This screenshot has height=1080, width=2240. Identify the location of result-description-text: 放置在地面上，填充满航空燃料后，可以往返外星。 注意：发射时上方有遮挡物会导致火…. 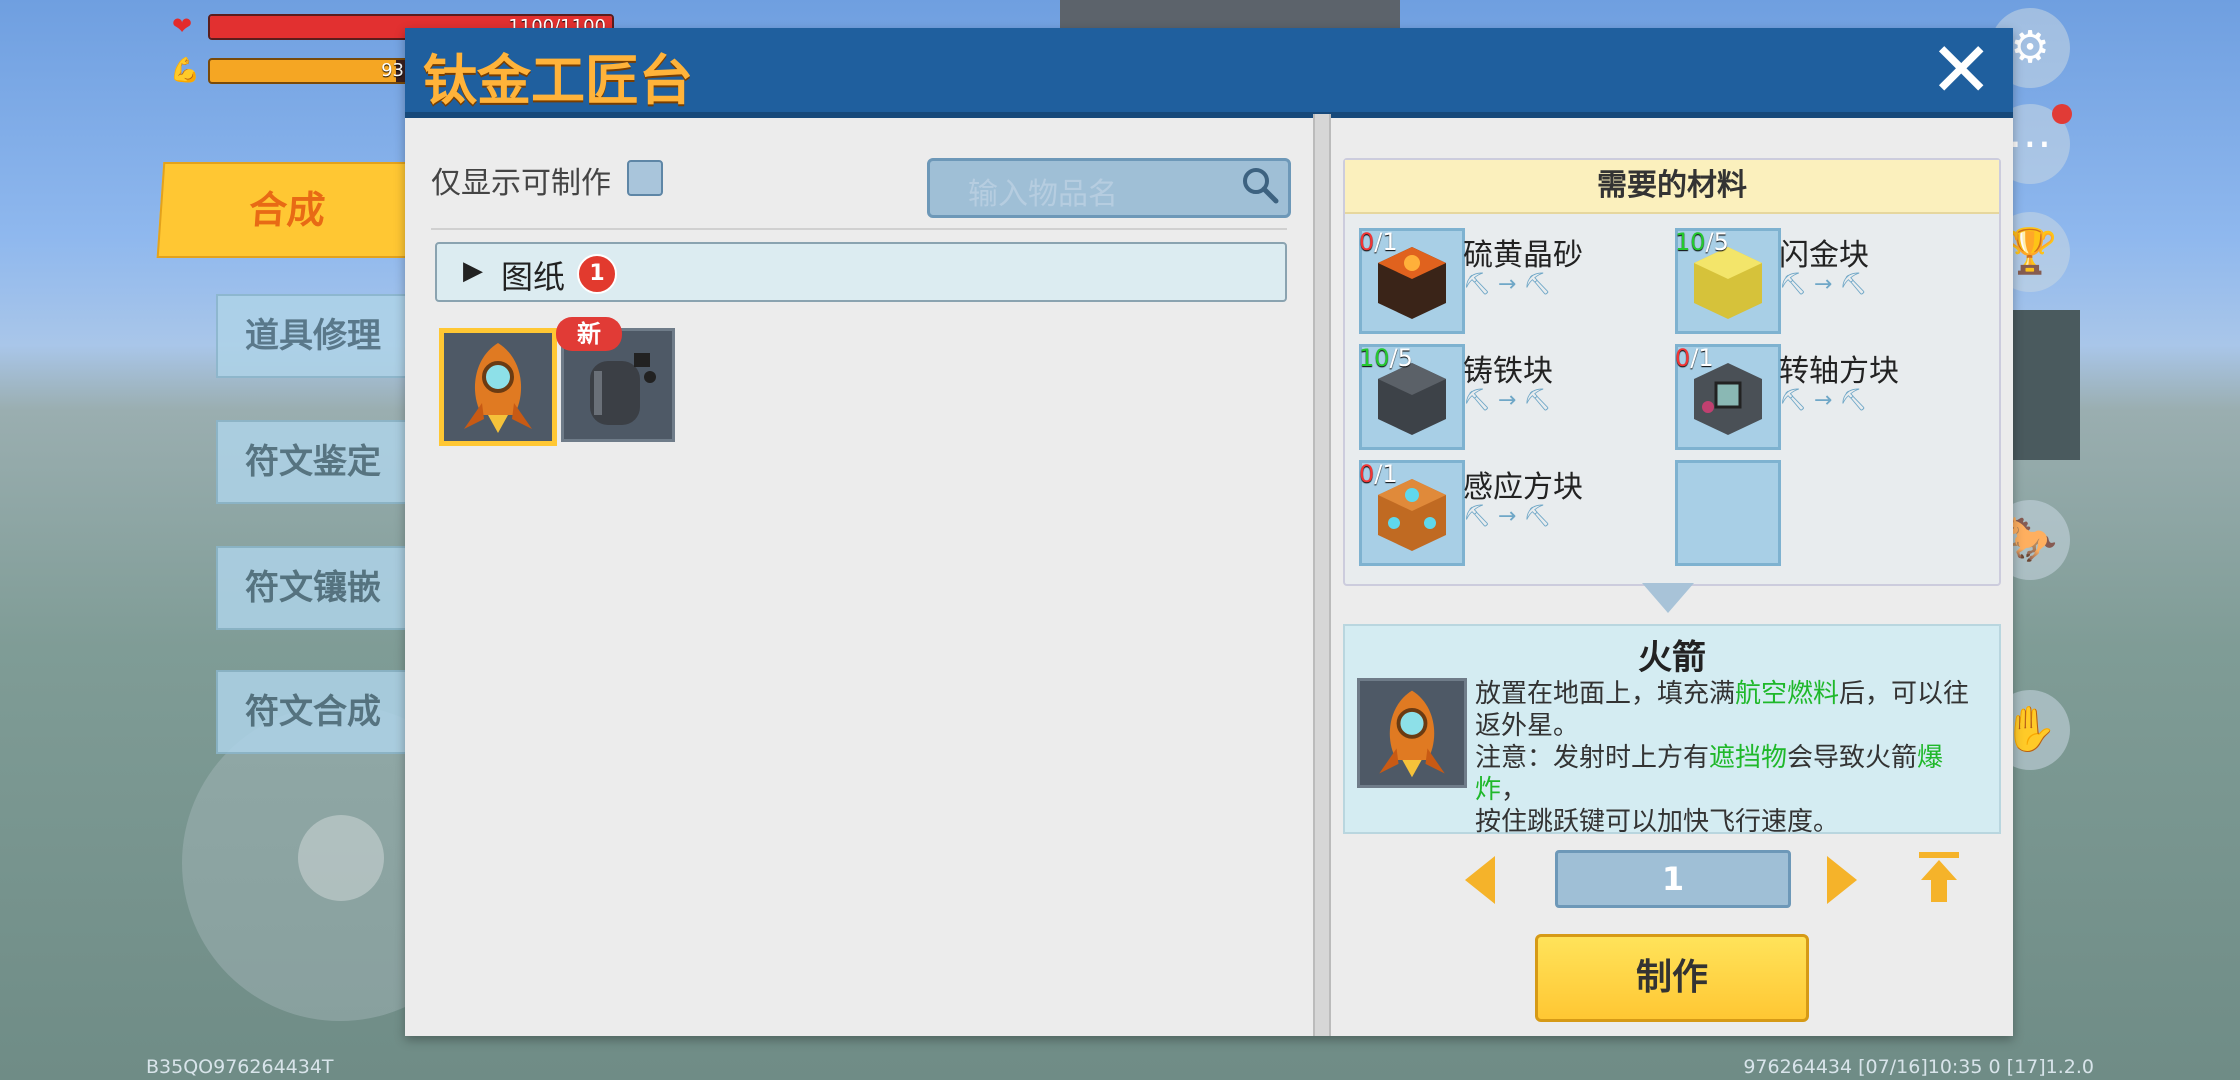
(1722, 758).